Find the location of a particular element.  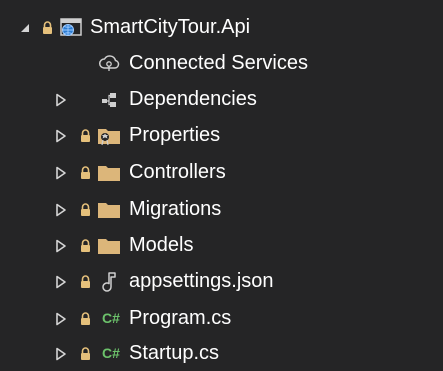

tree-item-label: Program.cs is located at coordinates (180, 318).